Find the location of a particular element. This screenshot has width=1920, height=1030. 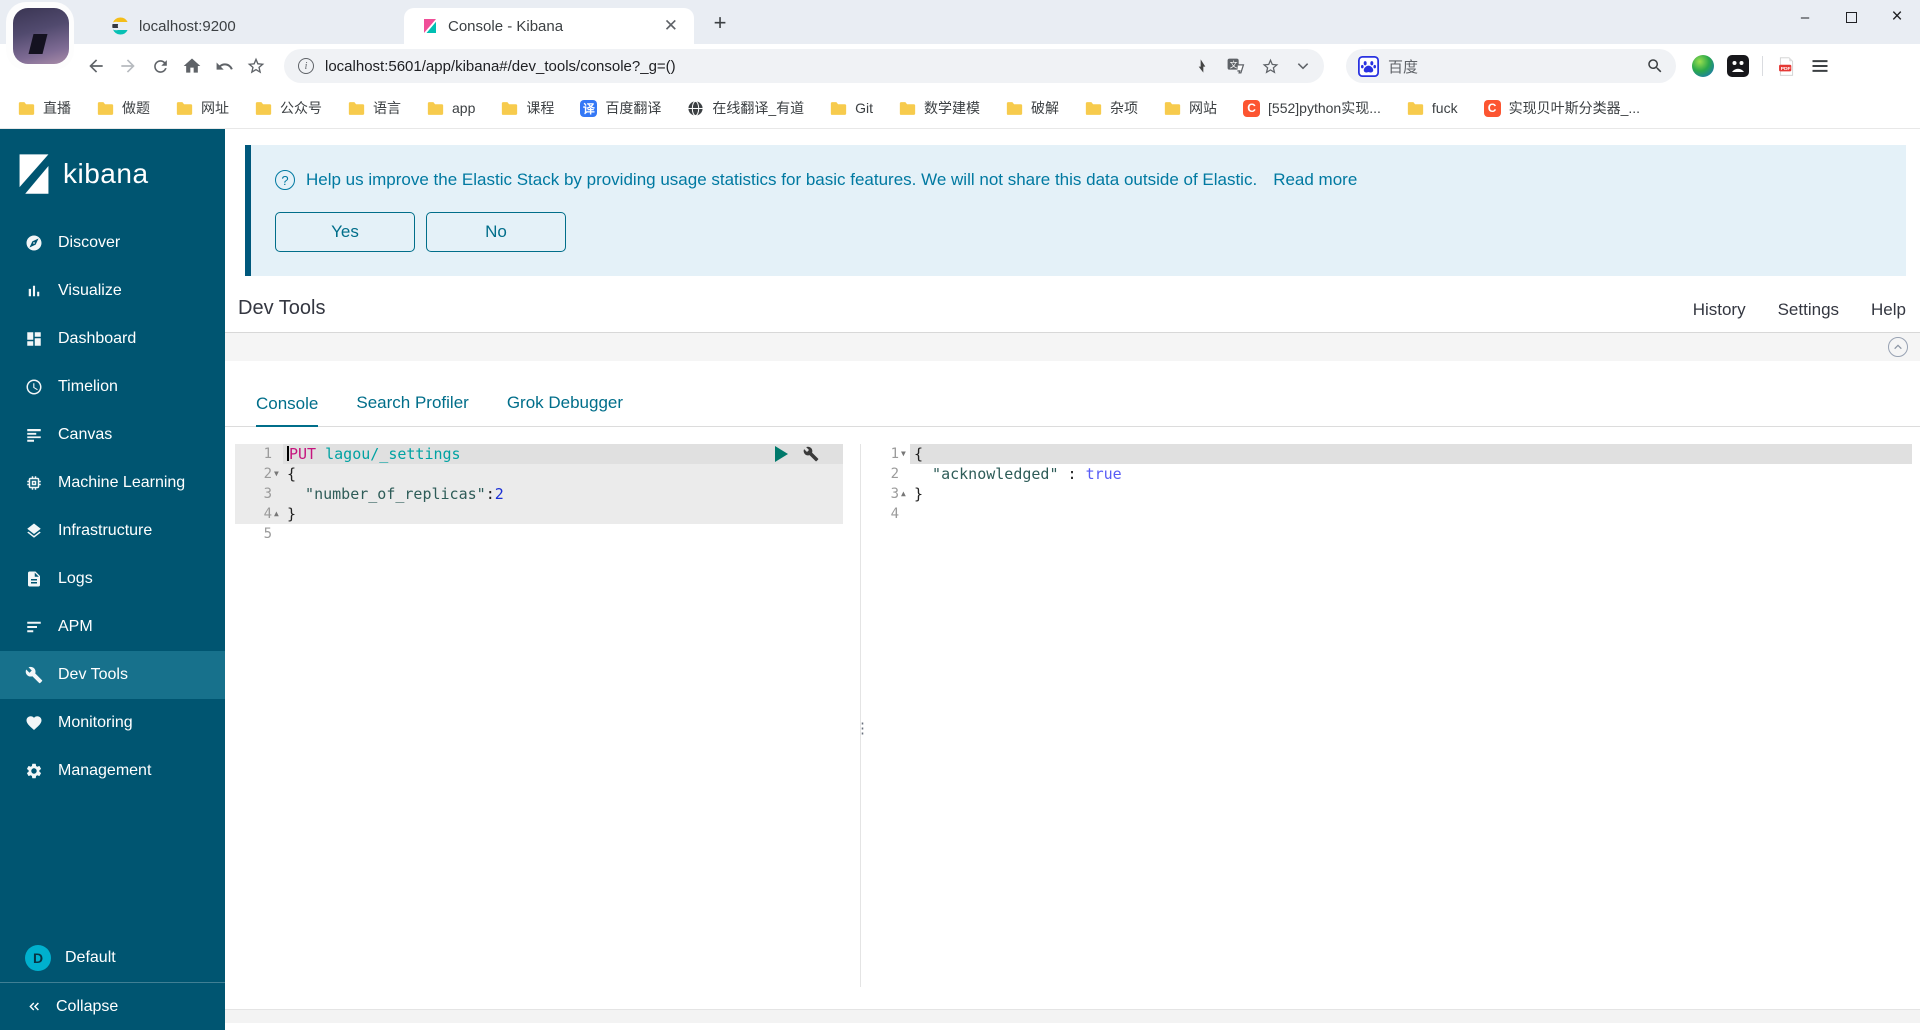

tab-title: Console - Kibana is located at coordinates (506, 26).